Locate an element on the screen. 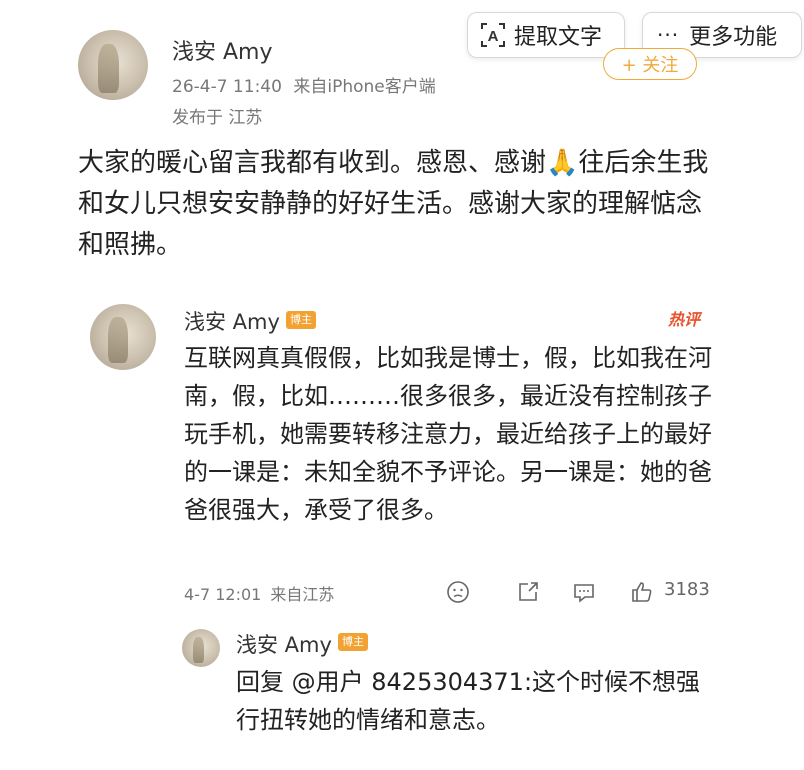  more-dots-icon: ··· is located at coordinates (668, 35).